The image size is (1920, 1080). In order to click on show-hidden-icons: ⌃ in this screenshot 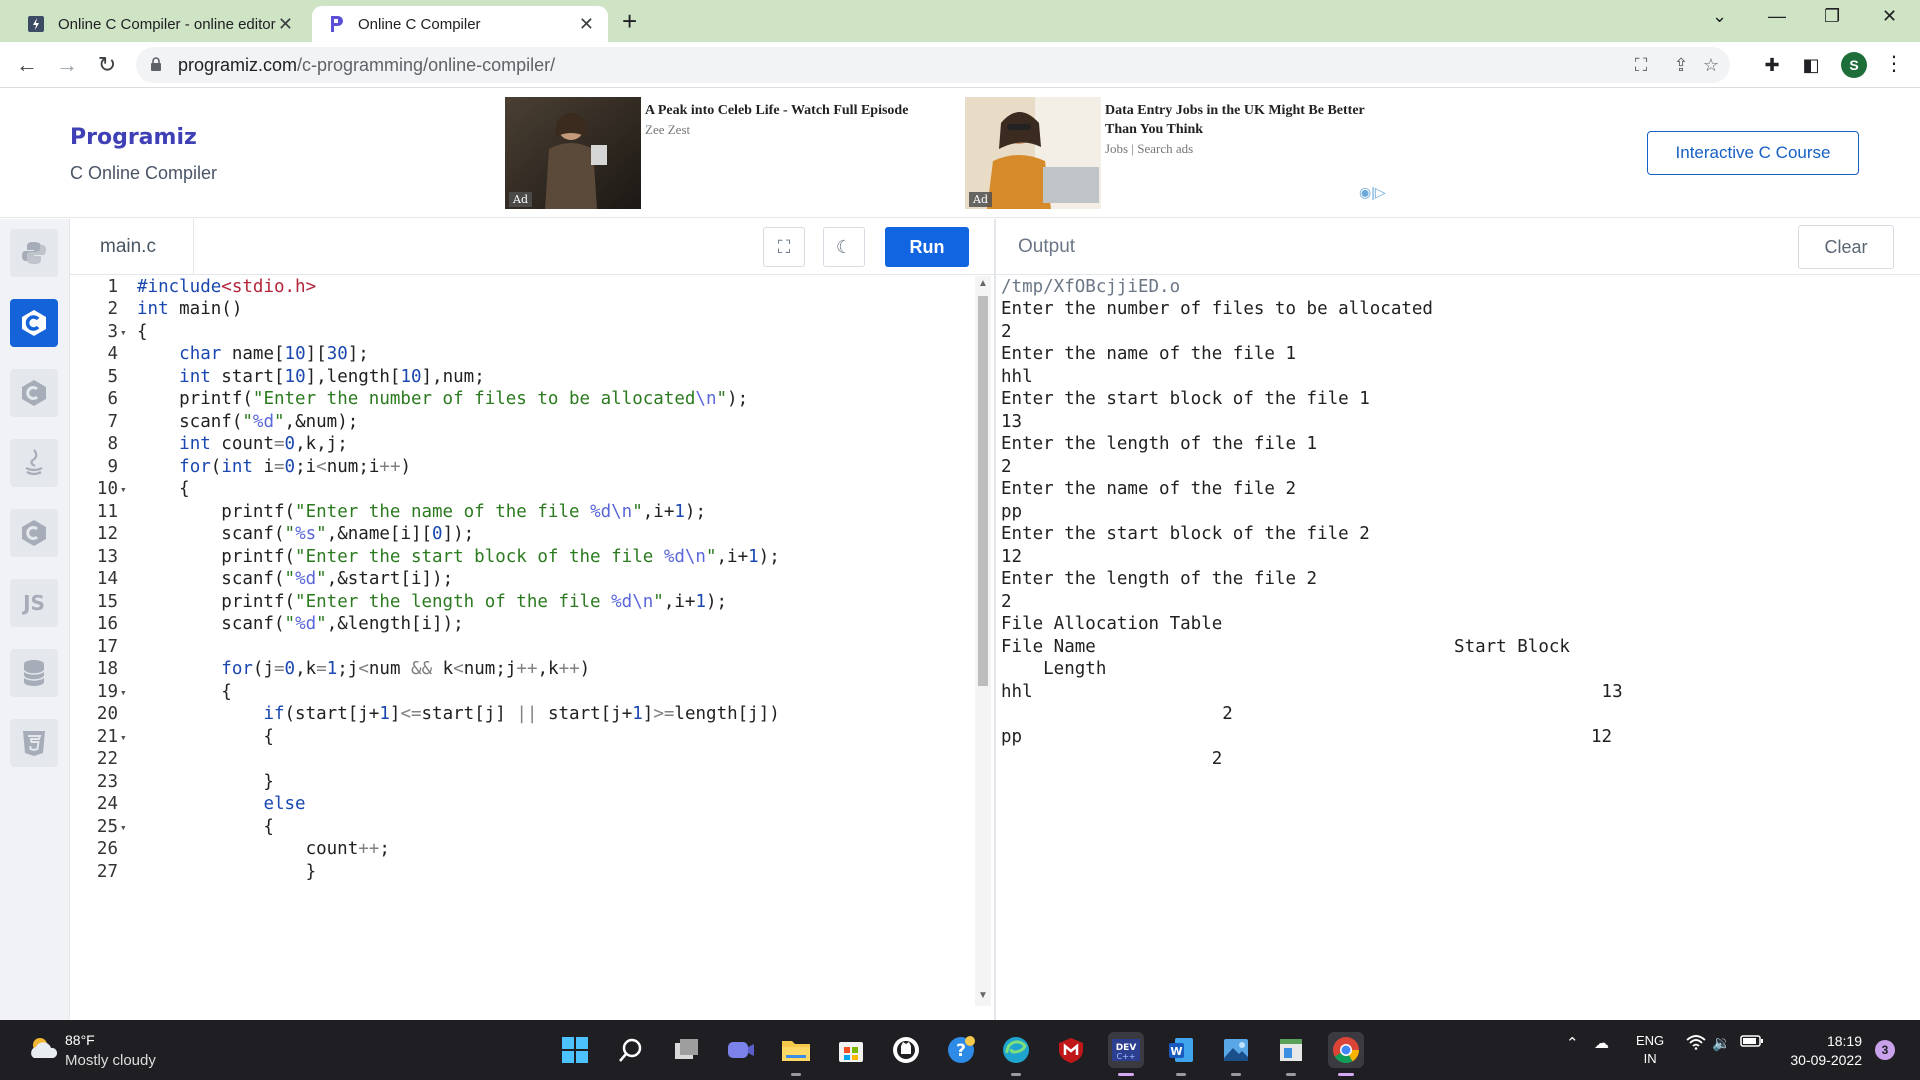, I will do `click(1572, 1043)`.